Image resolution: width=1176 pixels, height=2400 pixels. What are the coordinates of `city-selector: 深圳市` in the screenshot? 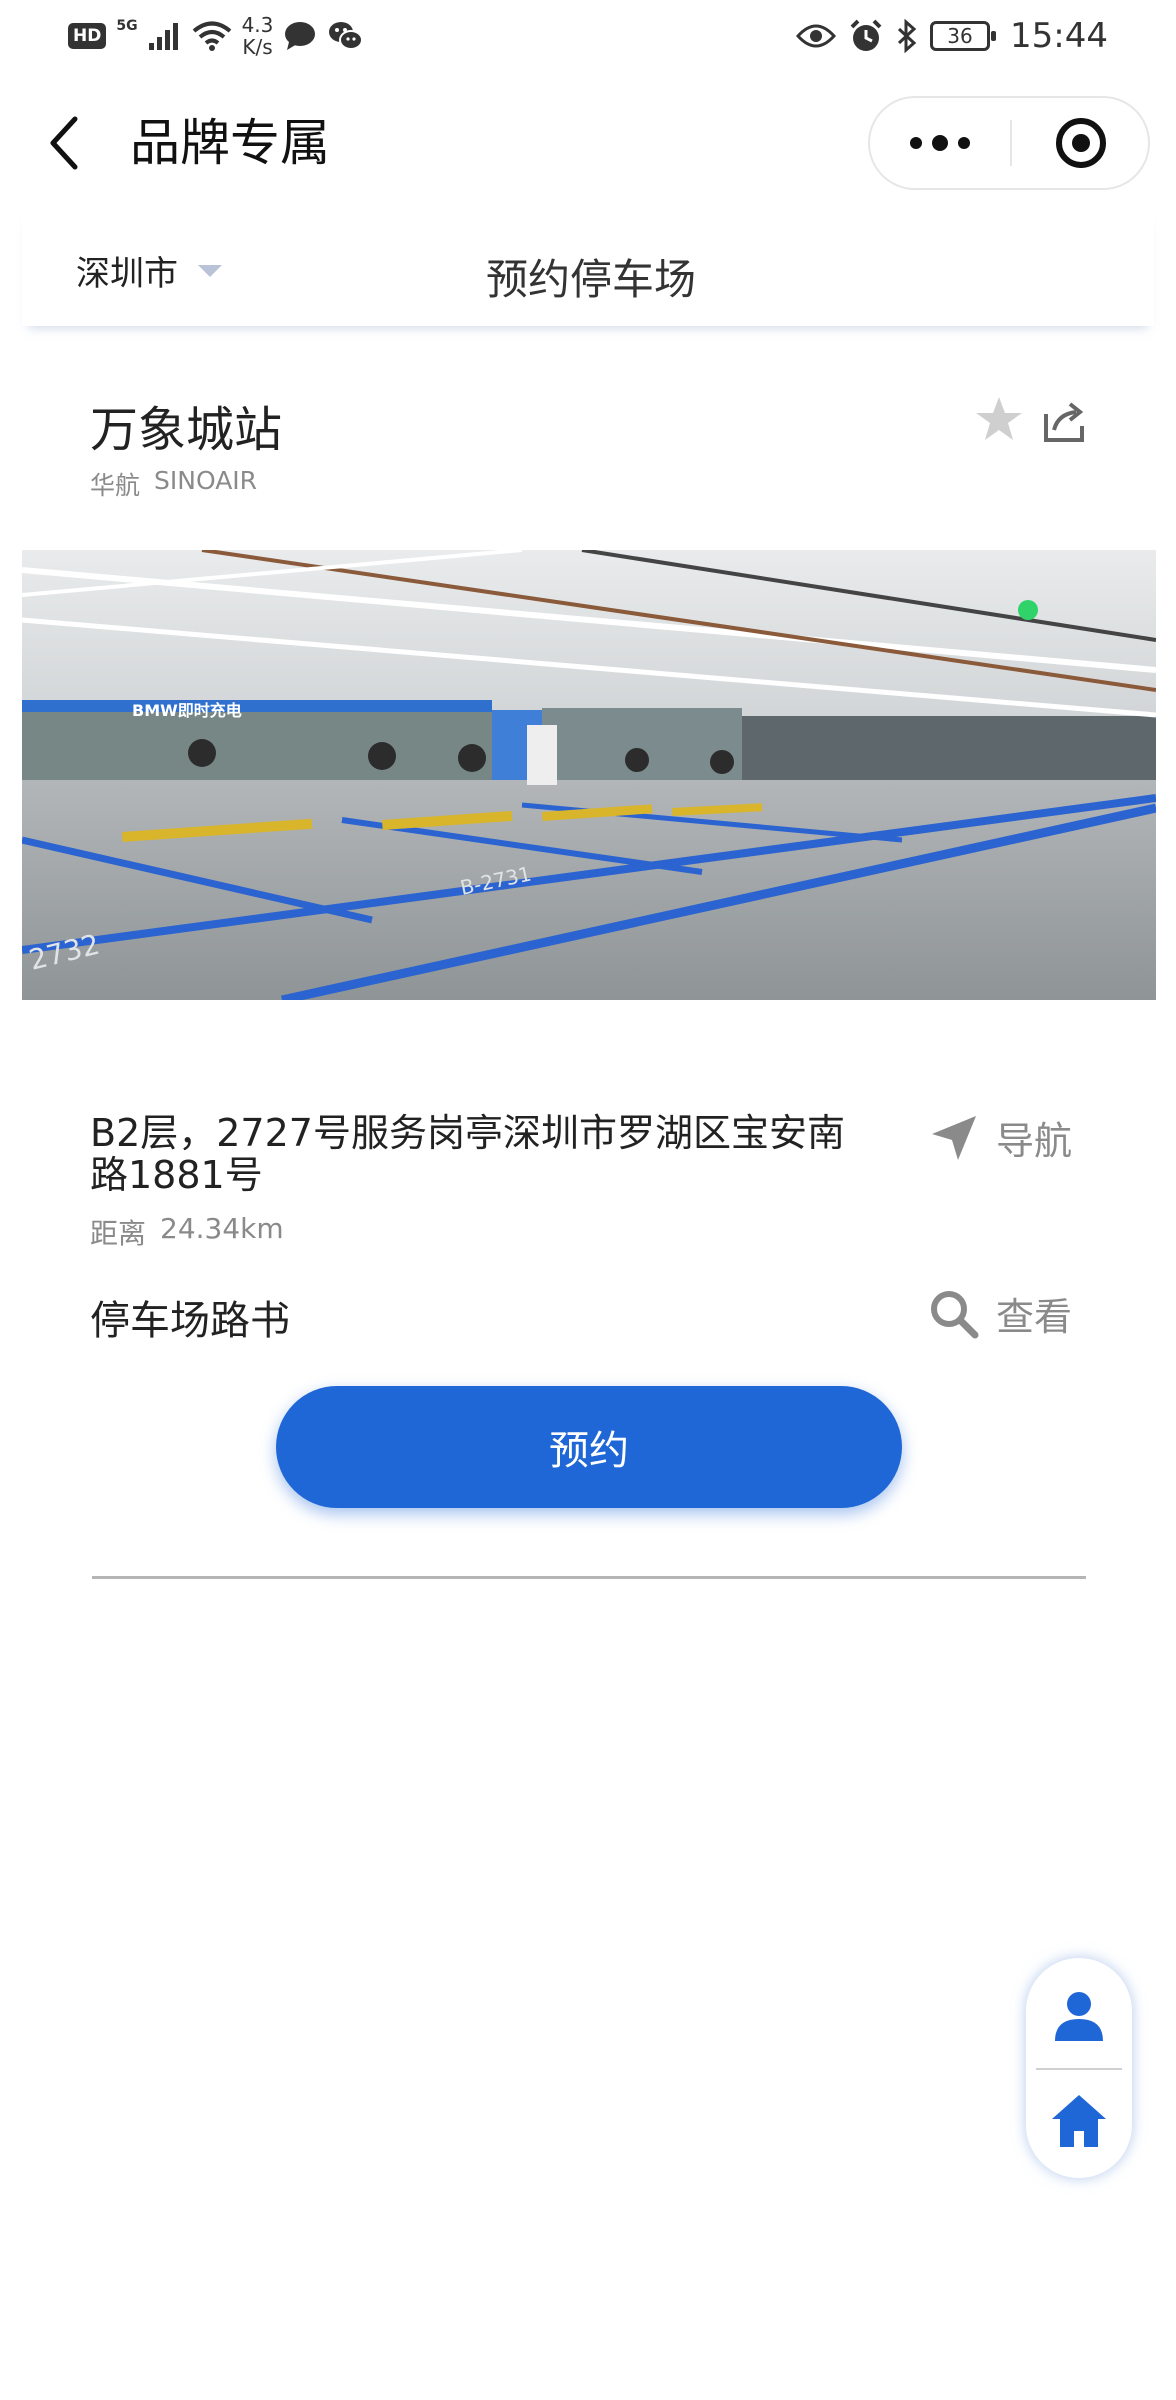 It's located at (150, 270).